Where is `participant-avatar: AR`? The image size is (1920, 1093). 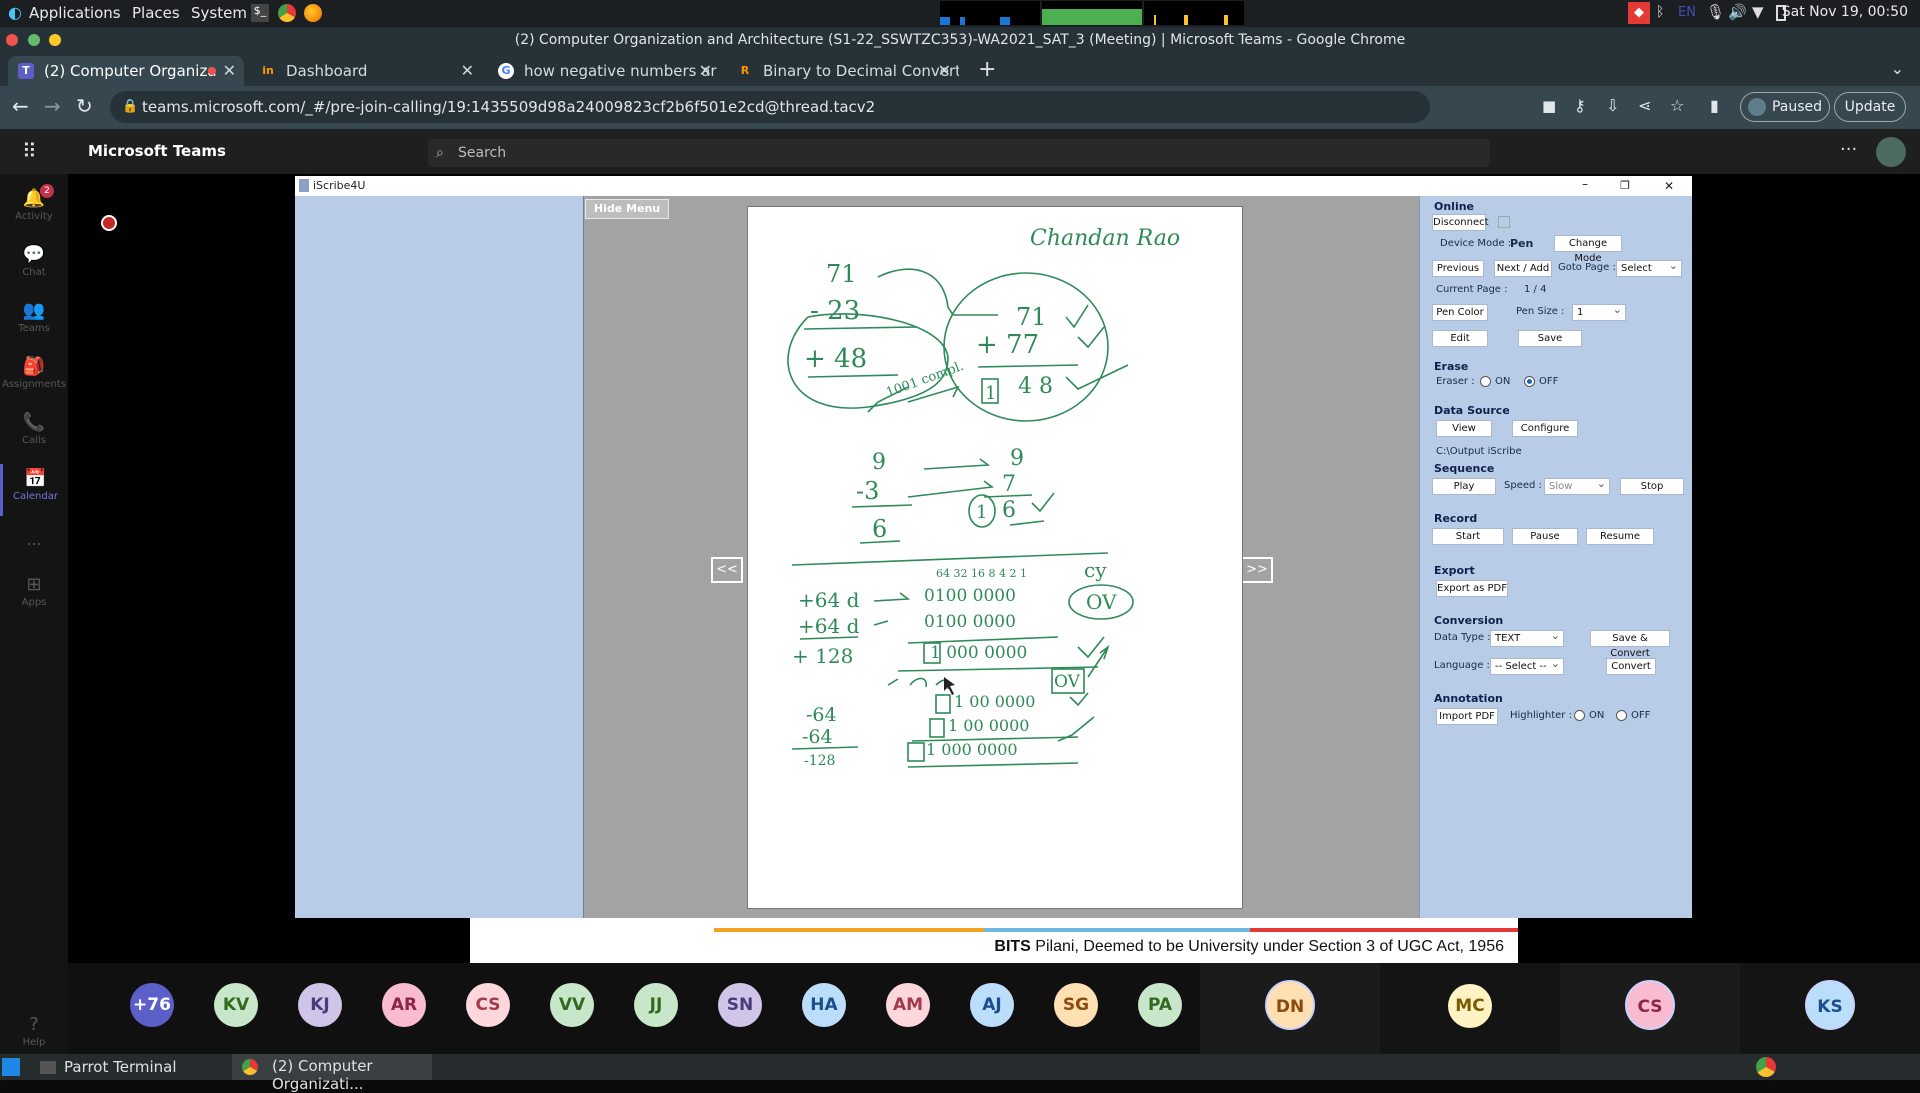 participant-avatar: AR is located at coordinates (404, 1005).